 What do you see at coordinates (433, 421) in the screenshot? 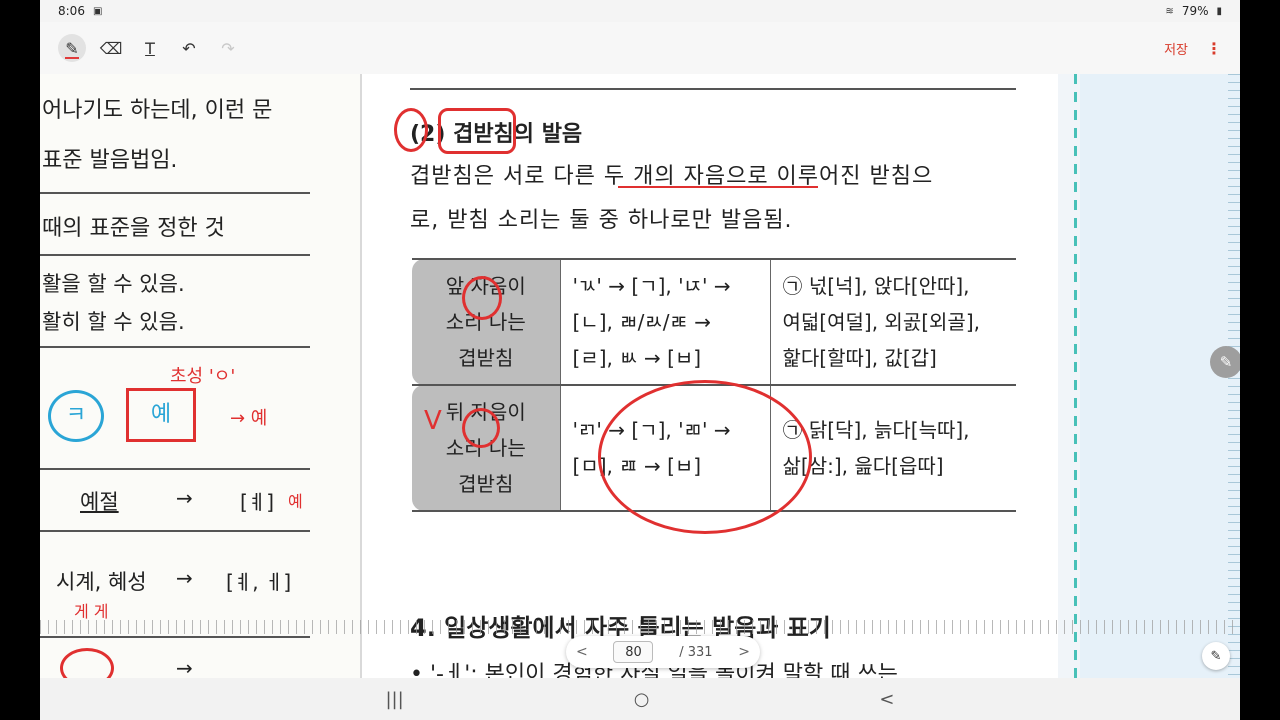
I see `handwritten-checkmark: V` at bounding box center [433, 421].